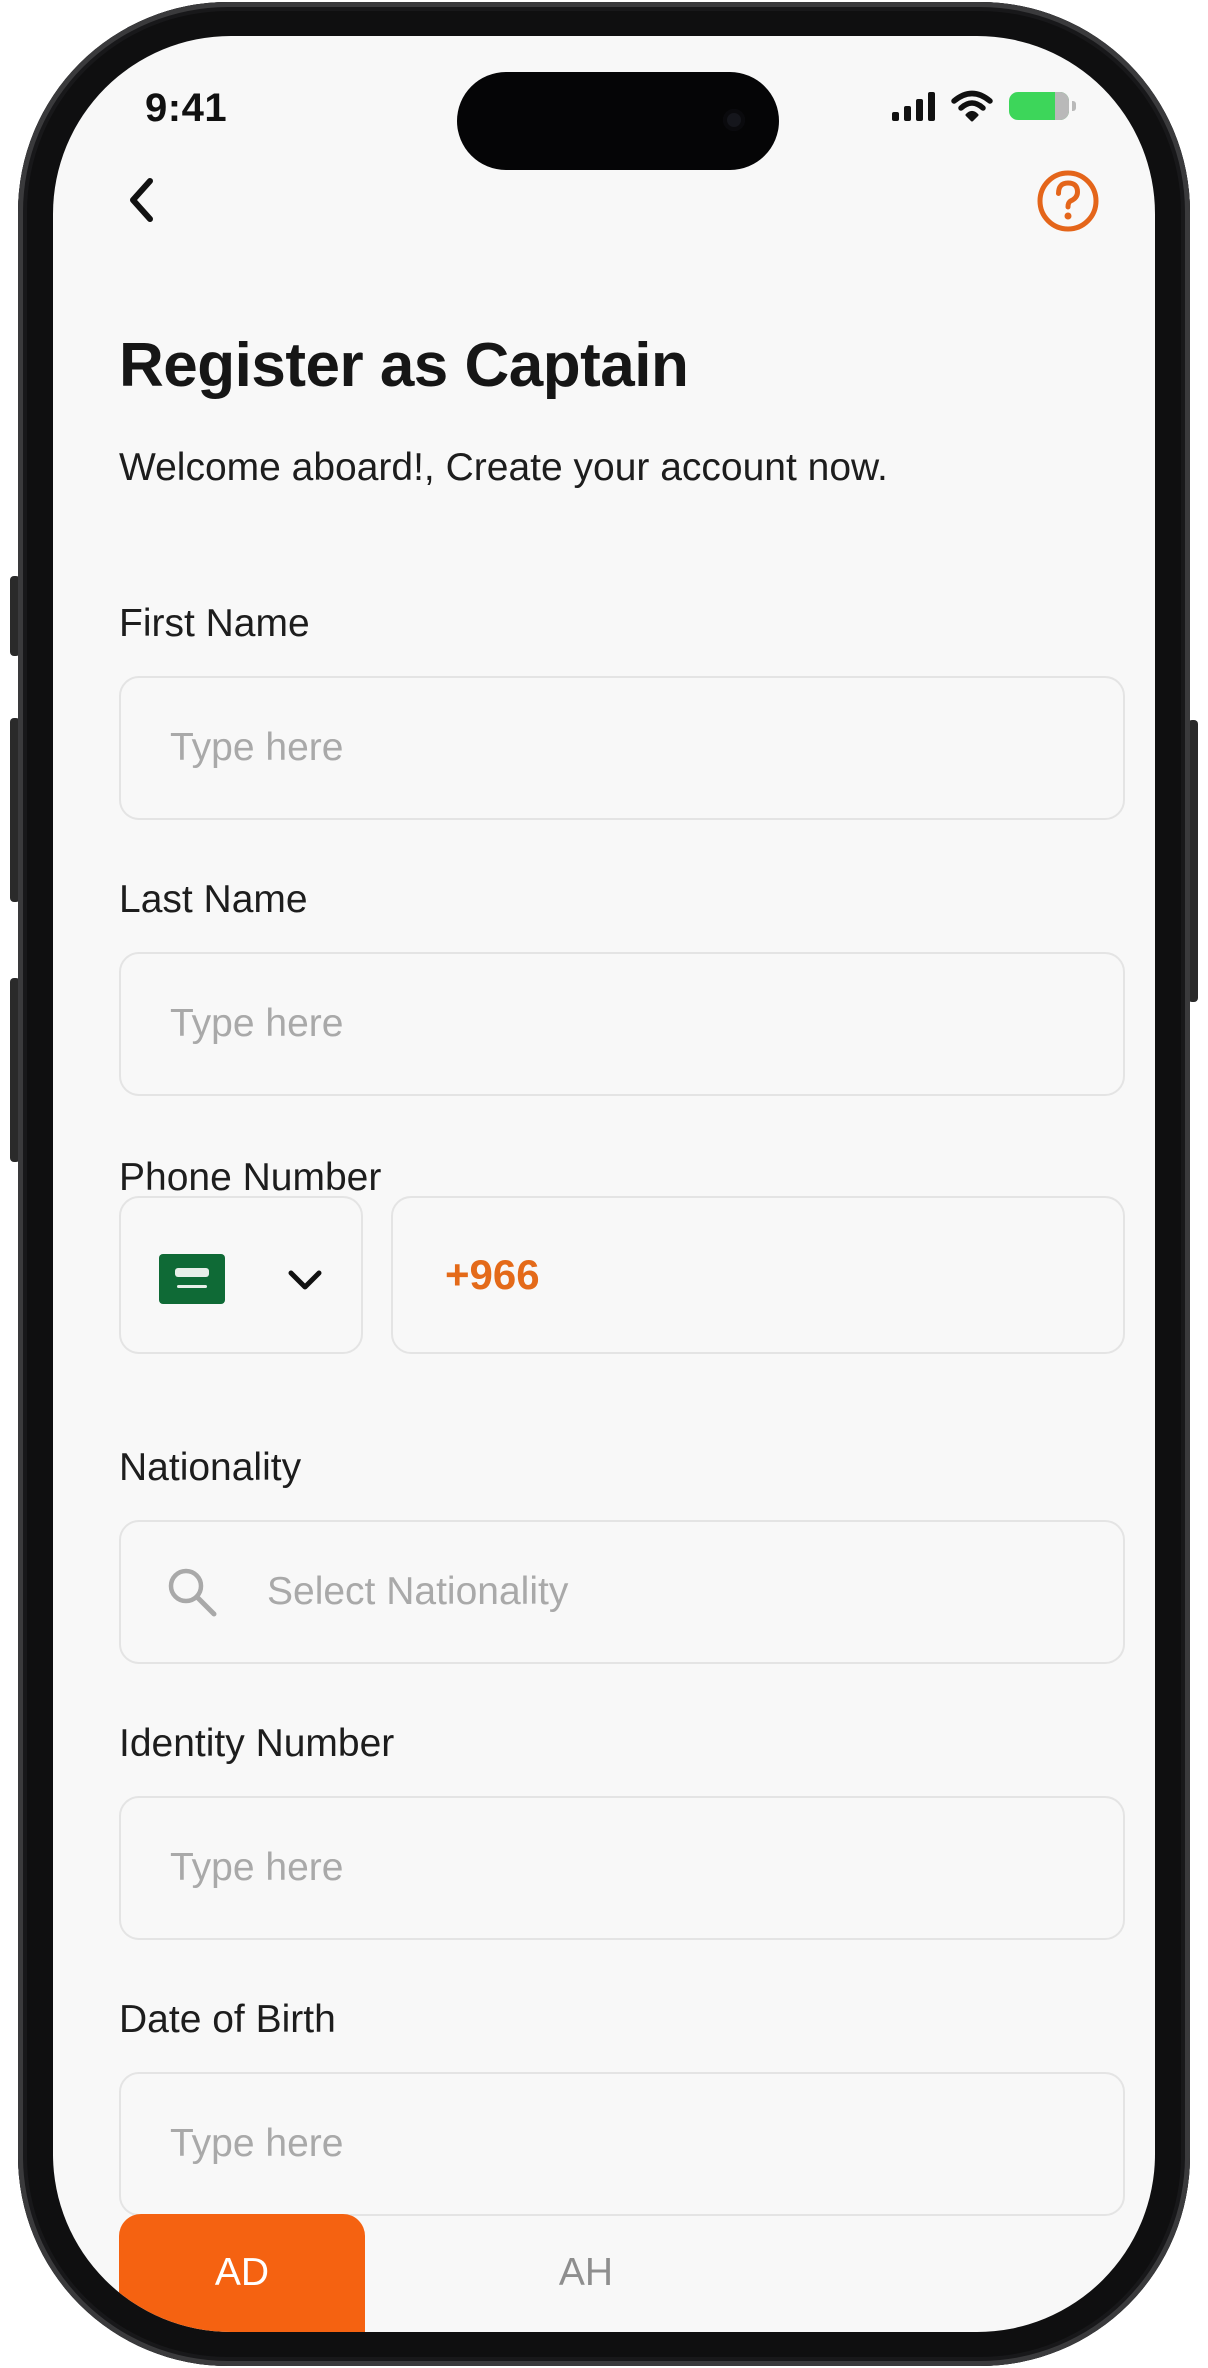  I want to click on status-icons, so click(984, 106).